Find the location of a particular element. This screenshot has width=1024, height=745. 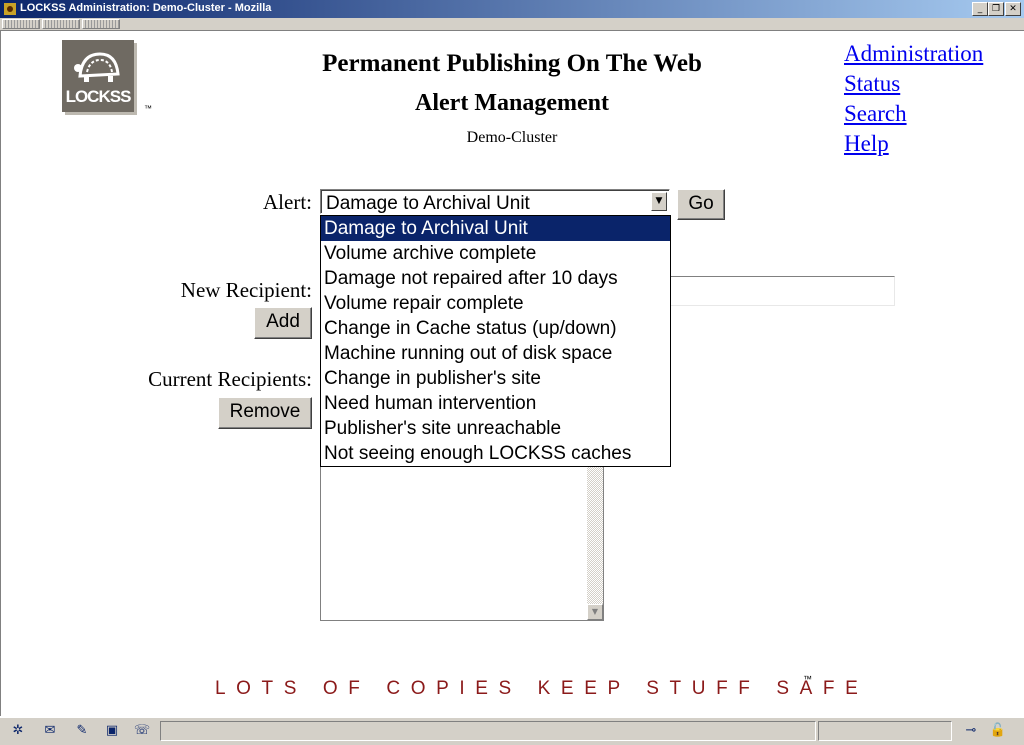

nav-link-help: Help is located at coordinates (866, 144).